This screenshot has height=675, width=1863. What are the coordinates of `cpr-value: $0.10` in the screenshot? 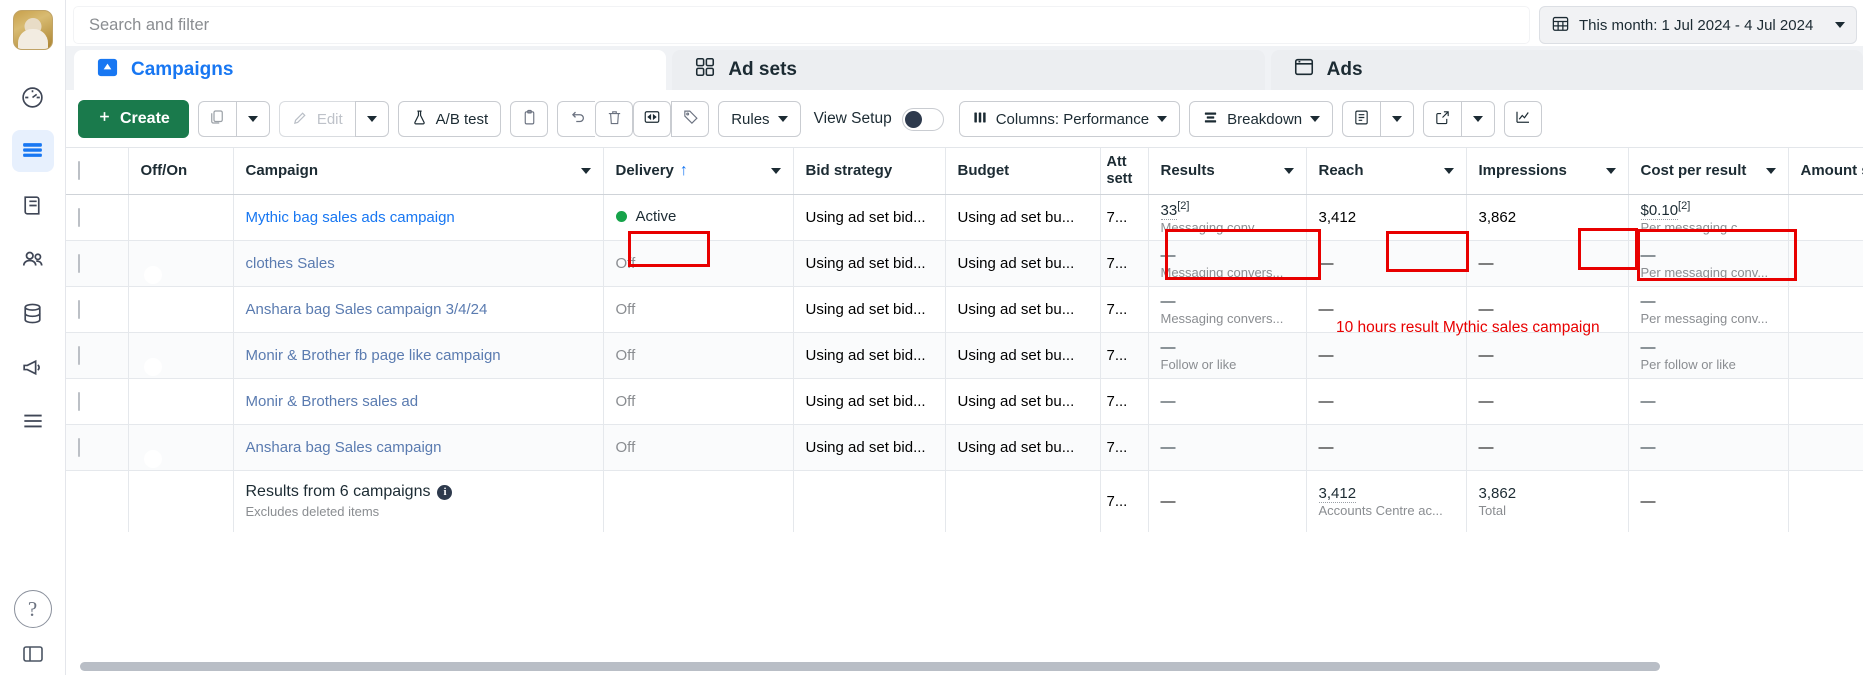 It's located at (1659, 210).